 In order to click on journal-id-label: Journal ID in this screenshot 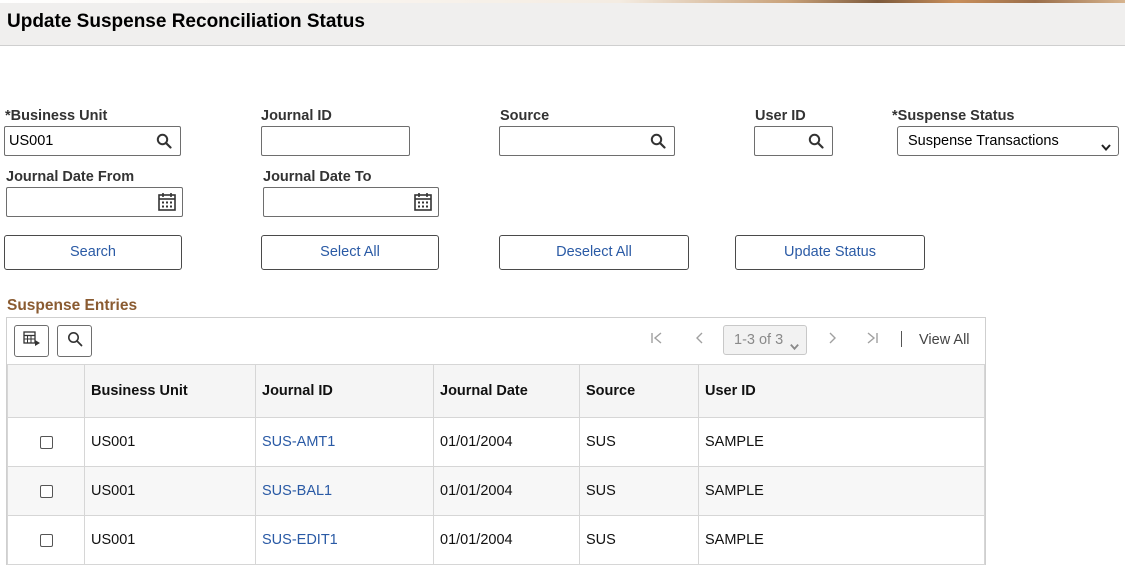, I will do `click(296, 116)`.